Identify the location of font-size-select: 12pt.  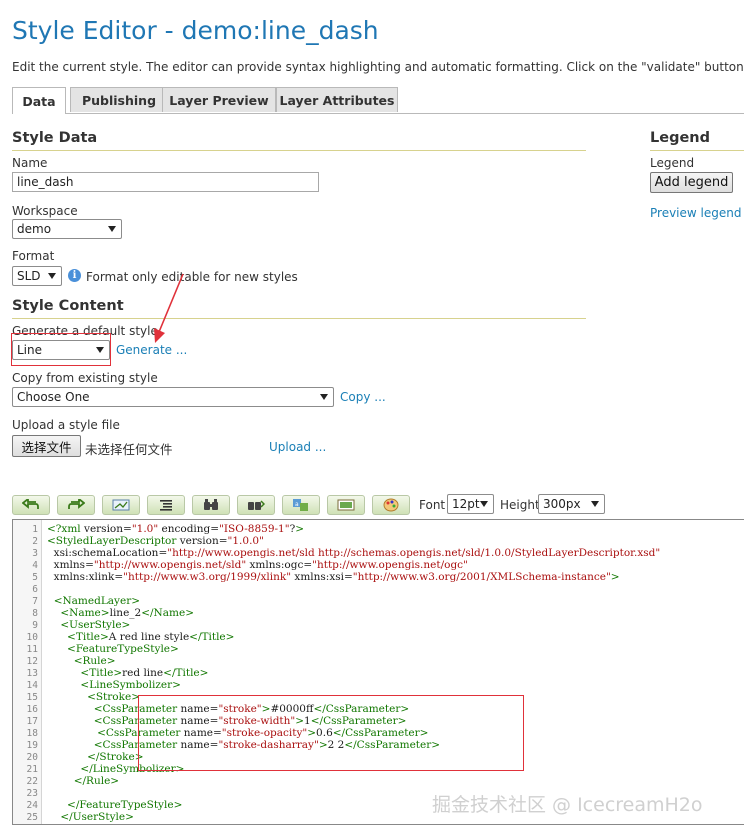
(470, 504).